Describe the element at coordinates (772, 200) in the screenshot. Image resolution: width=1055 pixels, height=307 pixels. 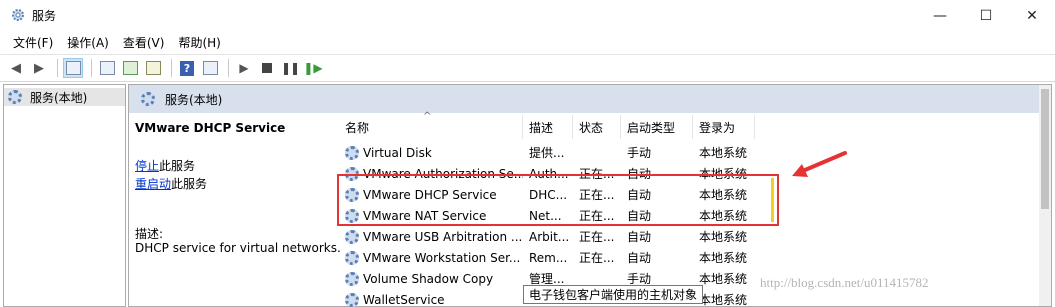
I see `highlight-marker` at that location.